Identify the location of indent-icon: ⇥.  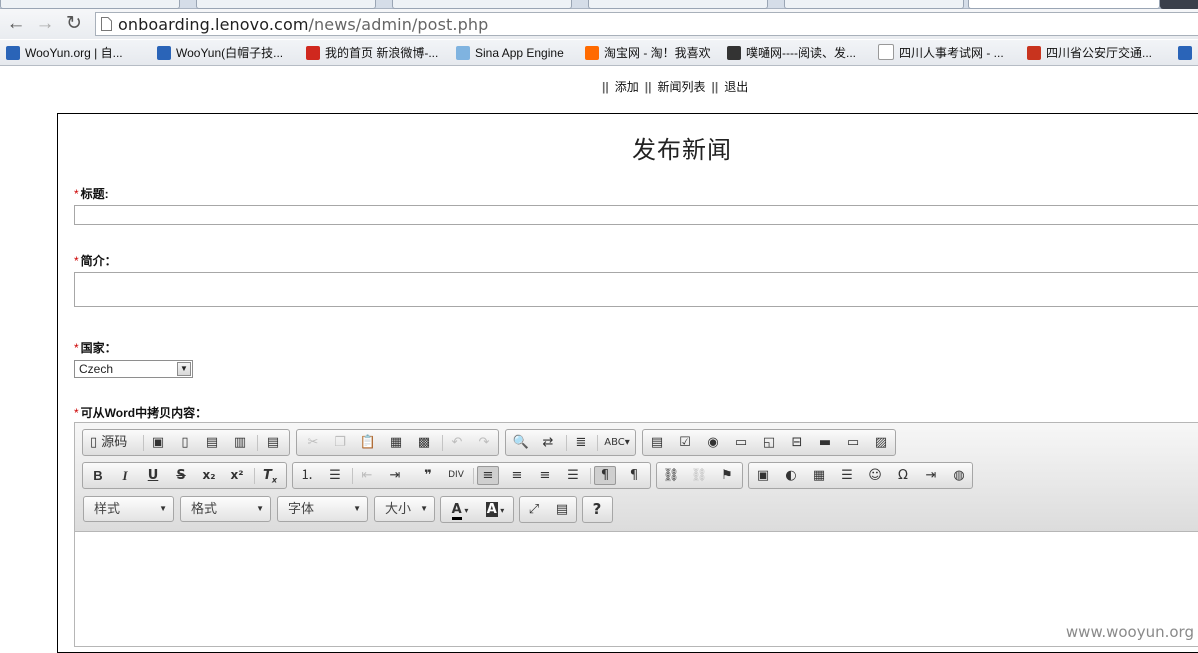
(395, 475).